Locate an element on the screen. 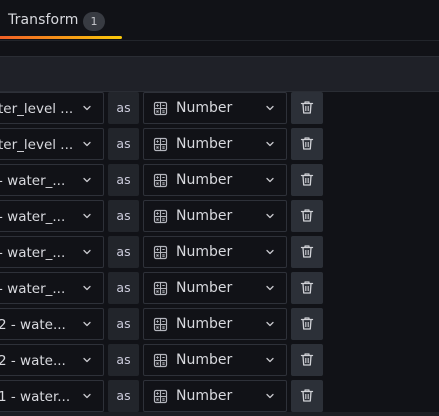 This screenshot has width=439, height=416. tab-transform-label: Transform is located at coordinates (43, 20).